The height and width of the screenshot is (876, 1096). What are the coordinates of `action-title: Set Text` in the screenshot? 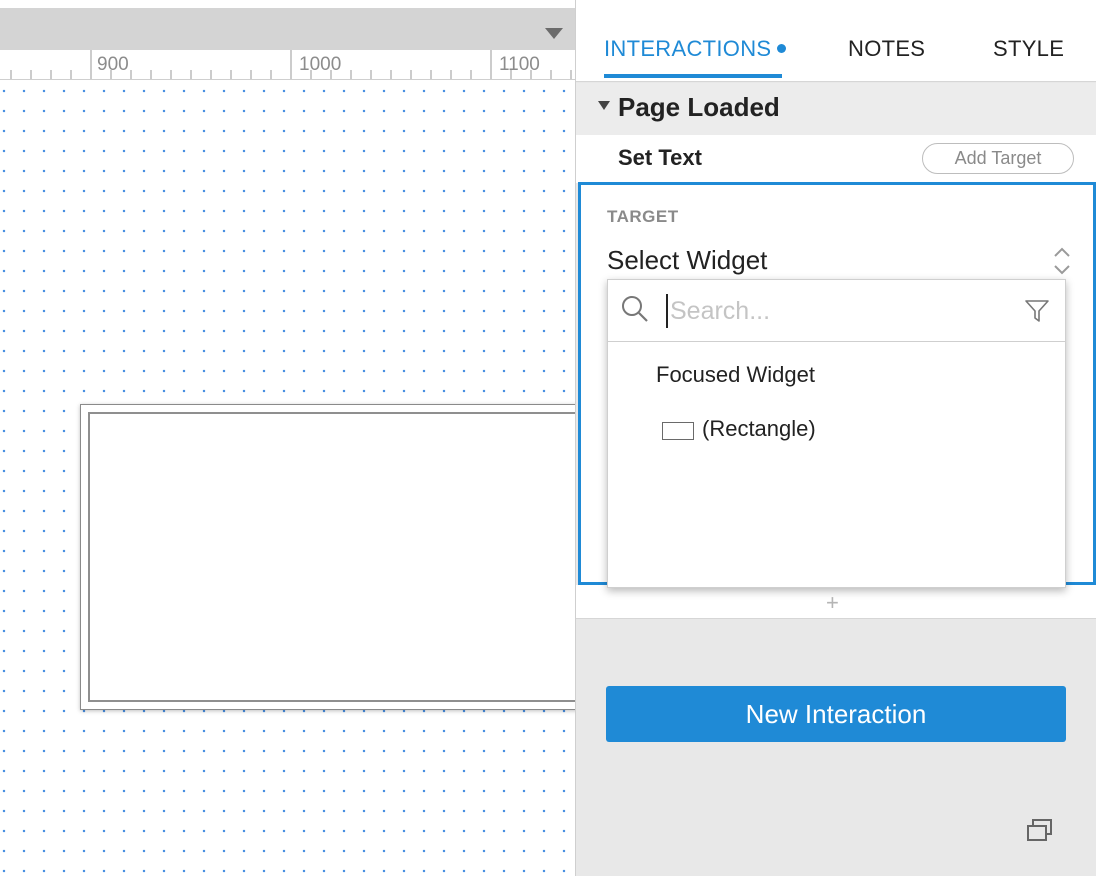 It's located at (660, 157).